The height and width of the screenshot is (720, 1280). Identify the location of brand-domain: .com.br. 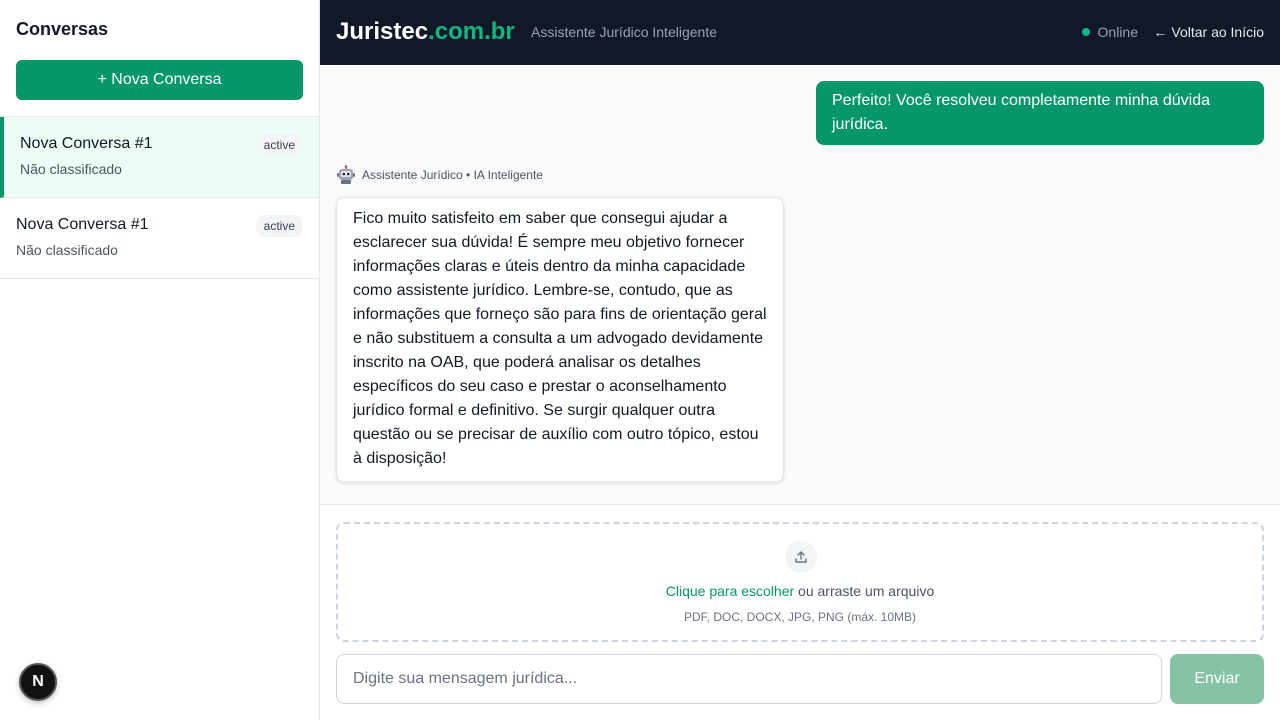
(471, 31).